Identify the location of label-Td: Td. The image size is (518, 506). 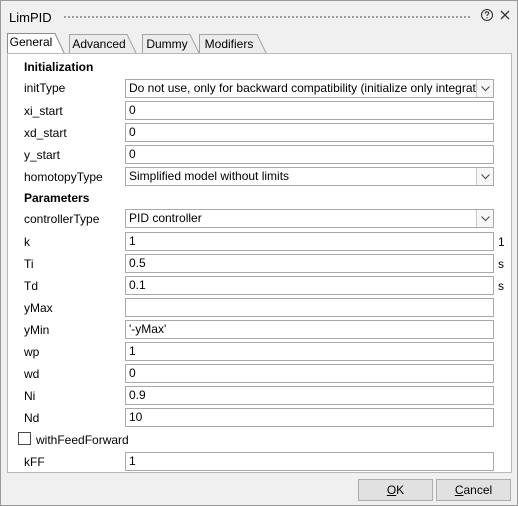
(31, 286).